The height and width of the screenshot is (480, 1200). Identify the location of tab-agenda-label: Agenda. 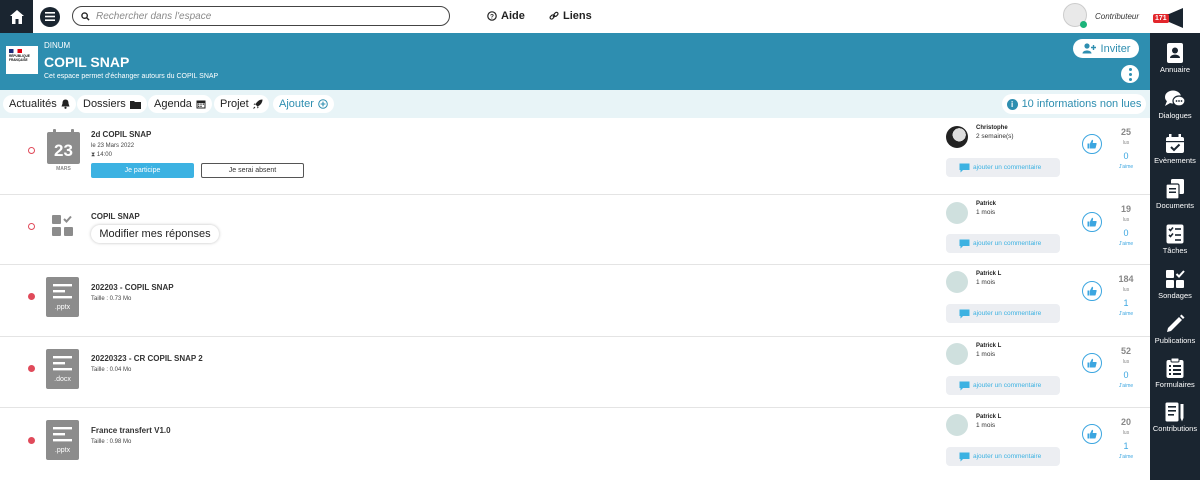
(173, 104).